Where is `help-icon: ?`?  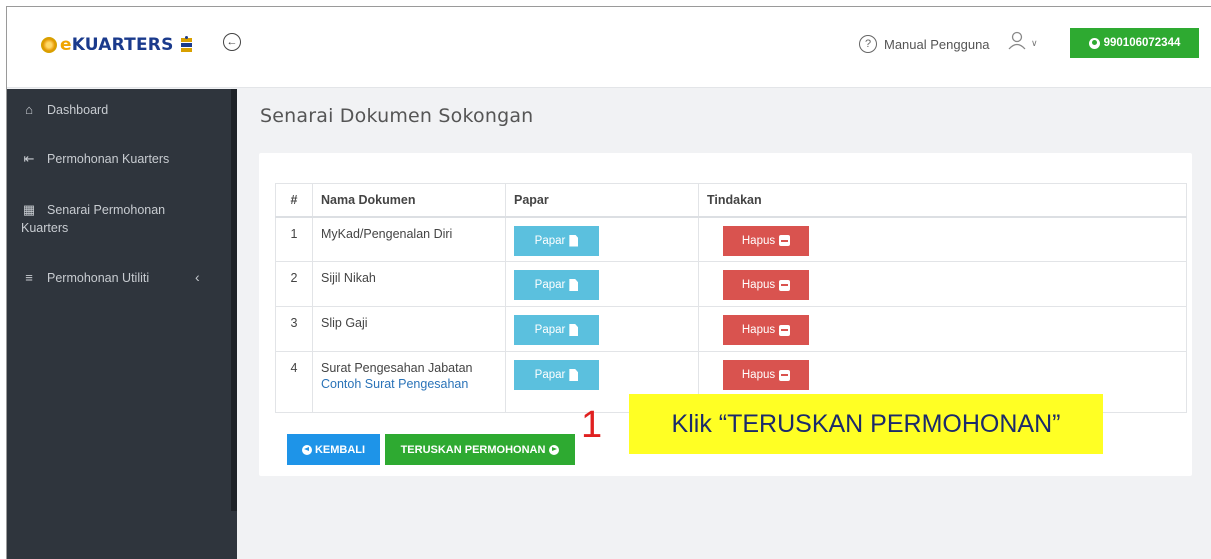
help-icon: ? is located at coordinates (868, 44).